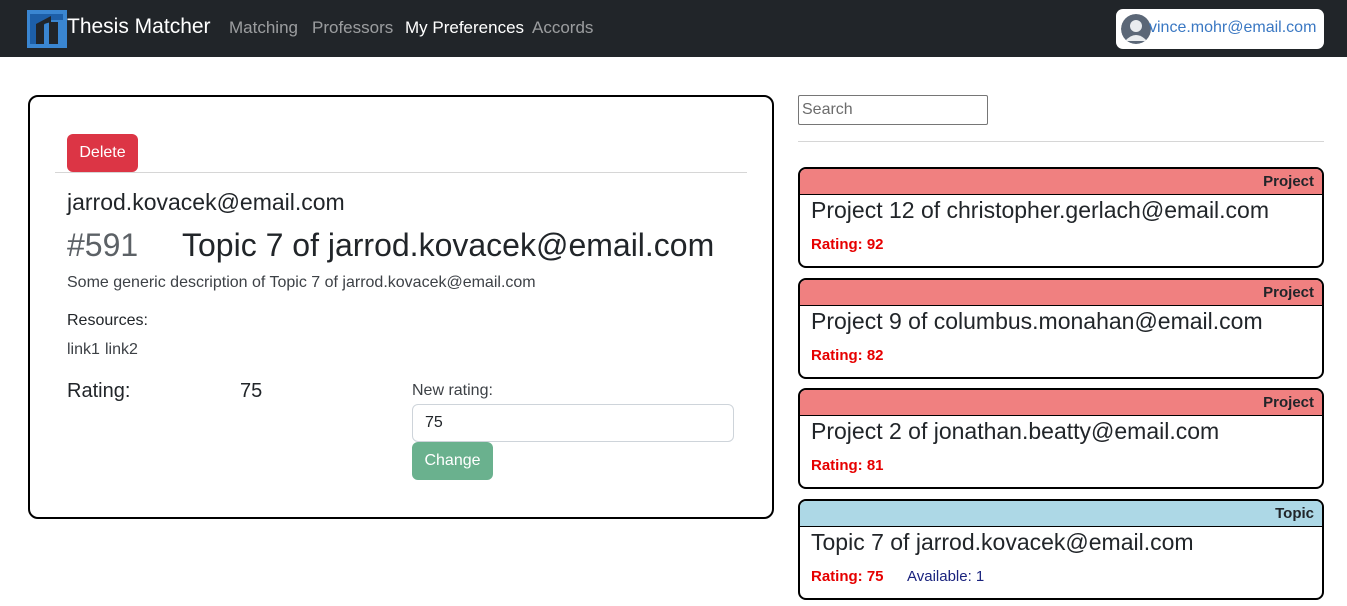 This screenshot has width=1347, height=606. Describe the element at coordinates (102, 153) in the screenshot. I see `delete-button: Delete` at that location.